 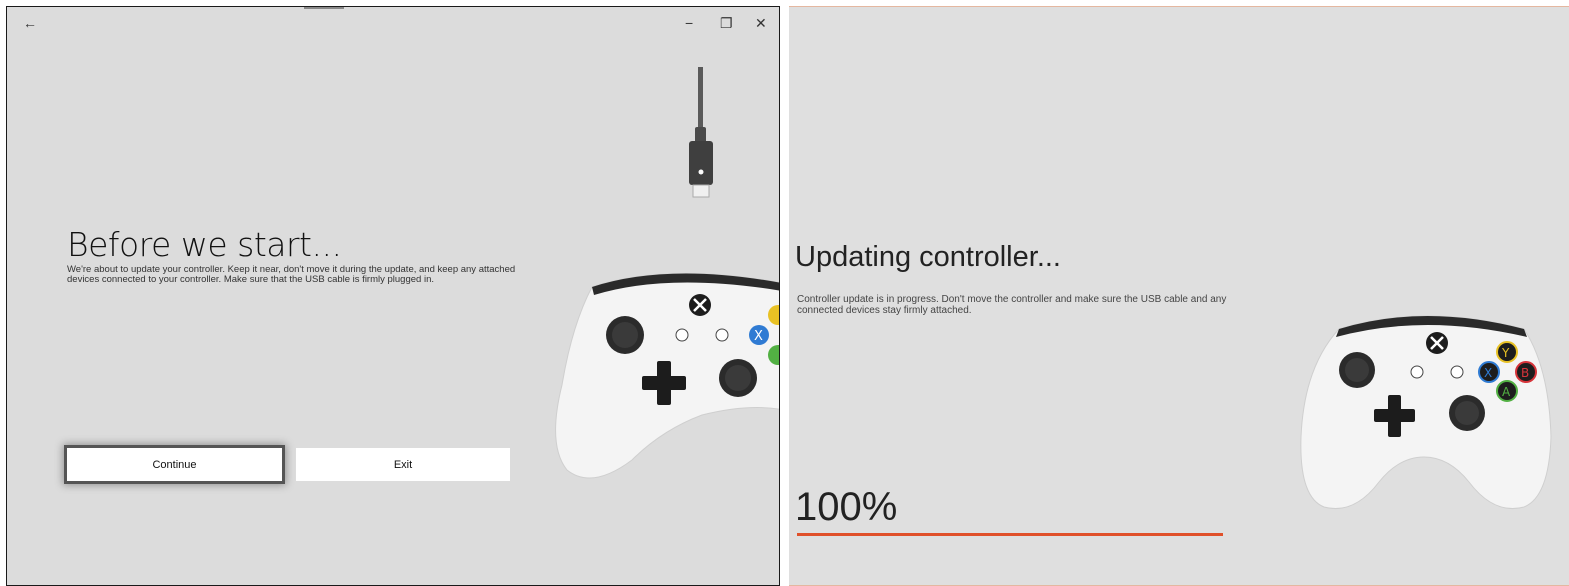 I want to click on title-grip, so click(x=324, y=8).